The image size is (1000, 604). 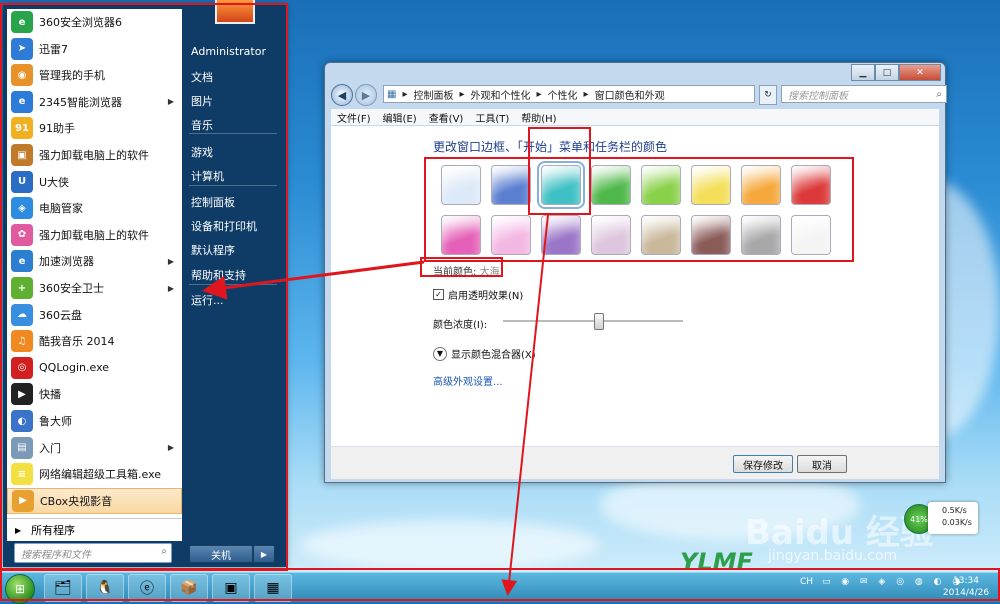 I want to click on annotation-box-current-color, so click(x=461, y=267).